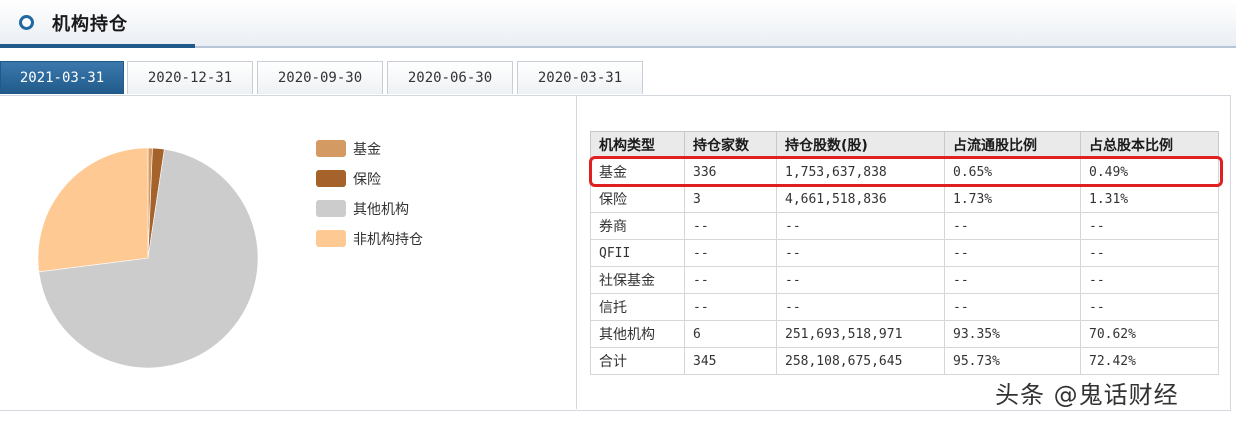 The image size is (1236, 421). I want to click on table-row: 其他机构 6 251,693,518,971 93.35% 70.62%, so click(904, 334).